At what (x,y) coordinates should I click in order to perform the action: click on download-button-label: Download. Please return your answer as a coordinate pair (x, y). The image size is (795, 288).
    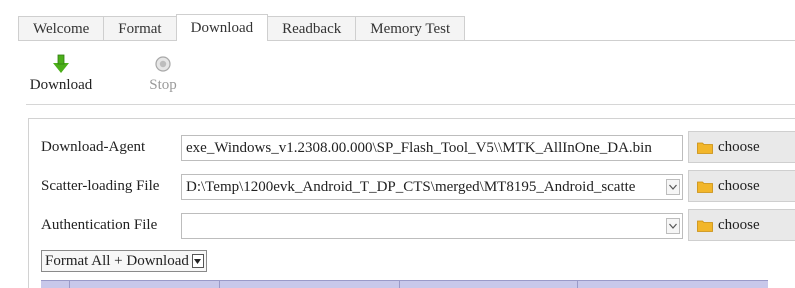
    Looking at the image, I should click on (61, 85).